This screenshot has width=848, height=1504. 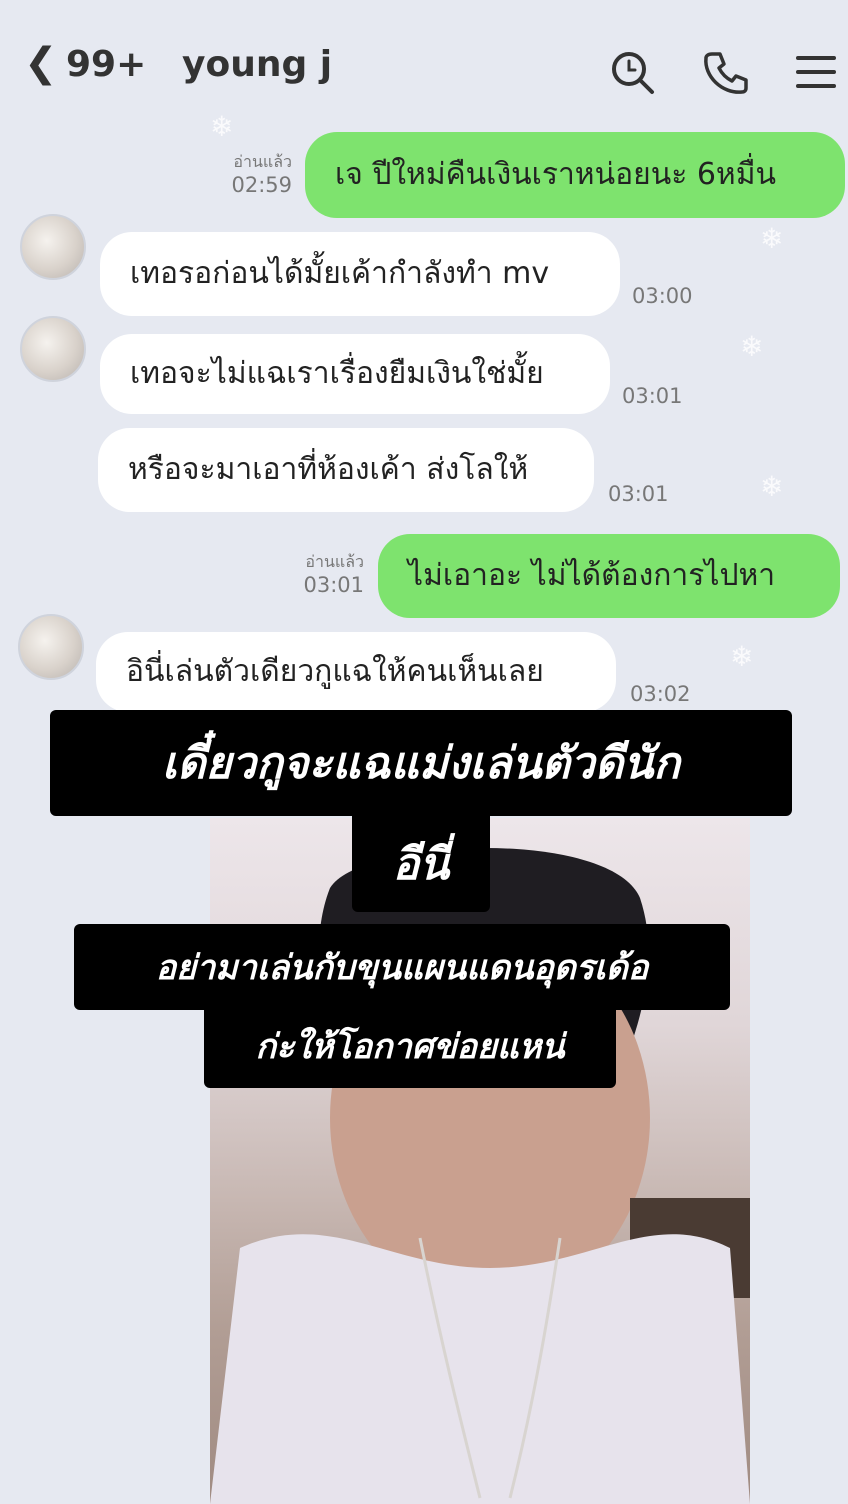 What do you see at coordinates (726, 72) in the screenshot?
I see `phone-icon` at bounding box center [726, 72].